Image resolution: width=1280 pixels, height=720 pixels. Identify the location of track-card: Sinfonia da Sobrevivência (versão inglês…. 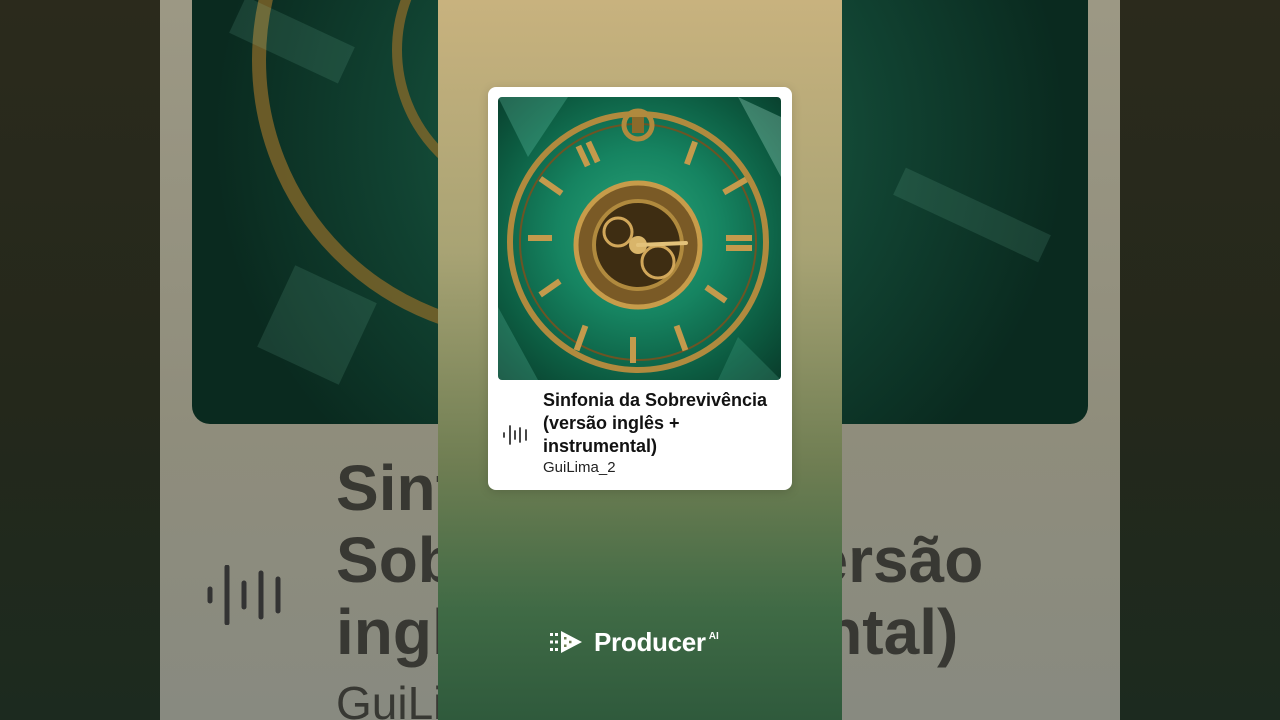
(640, 288).